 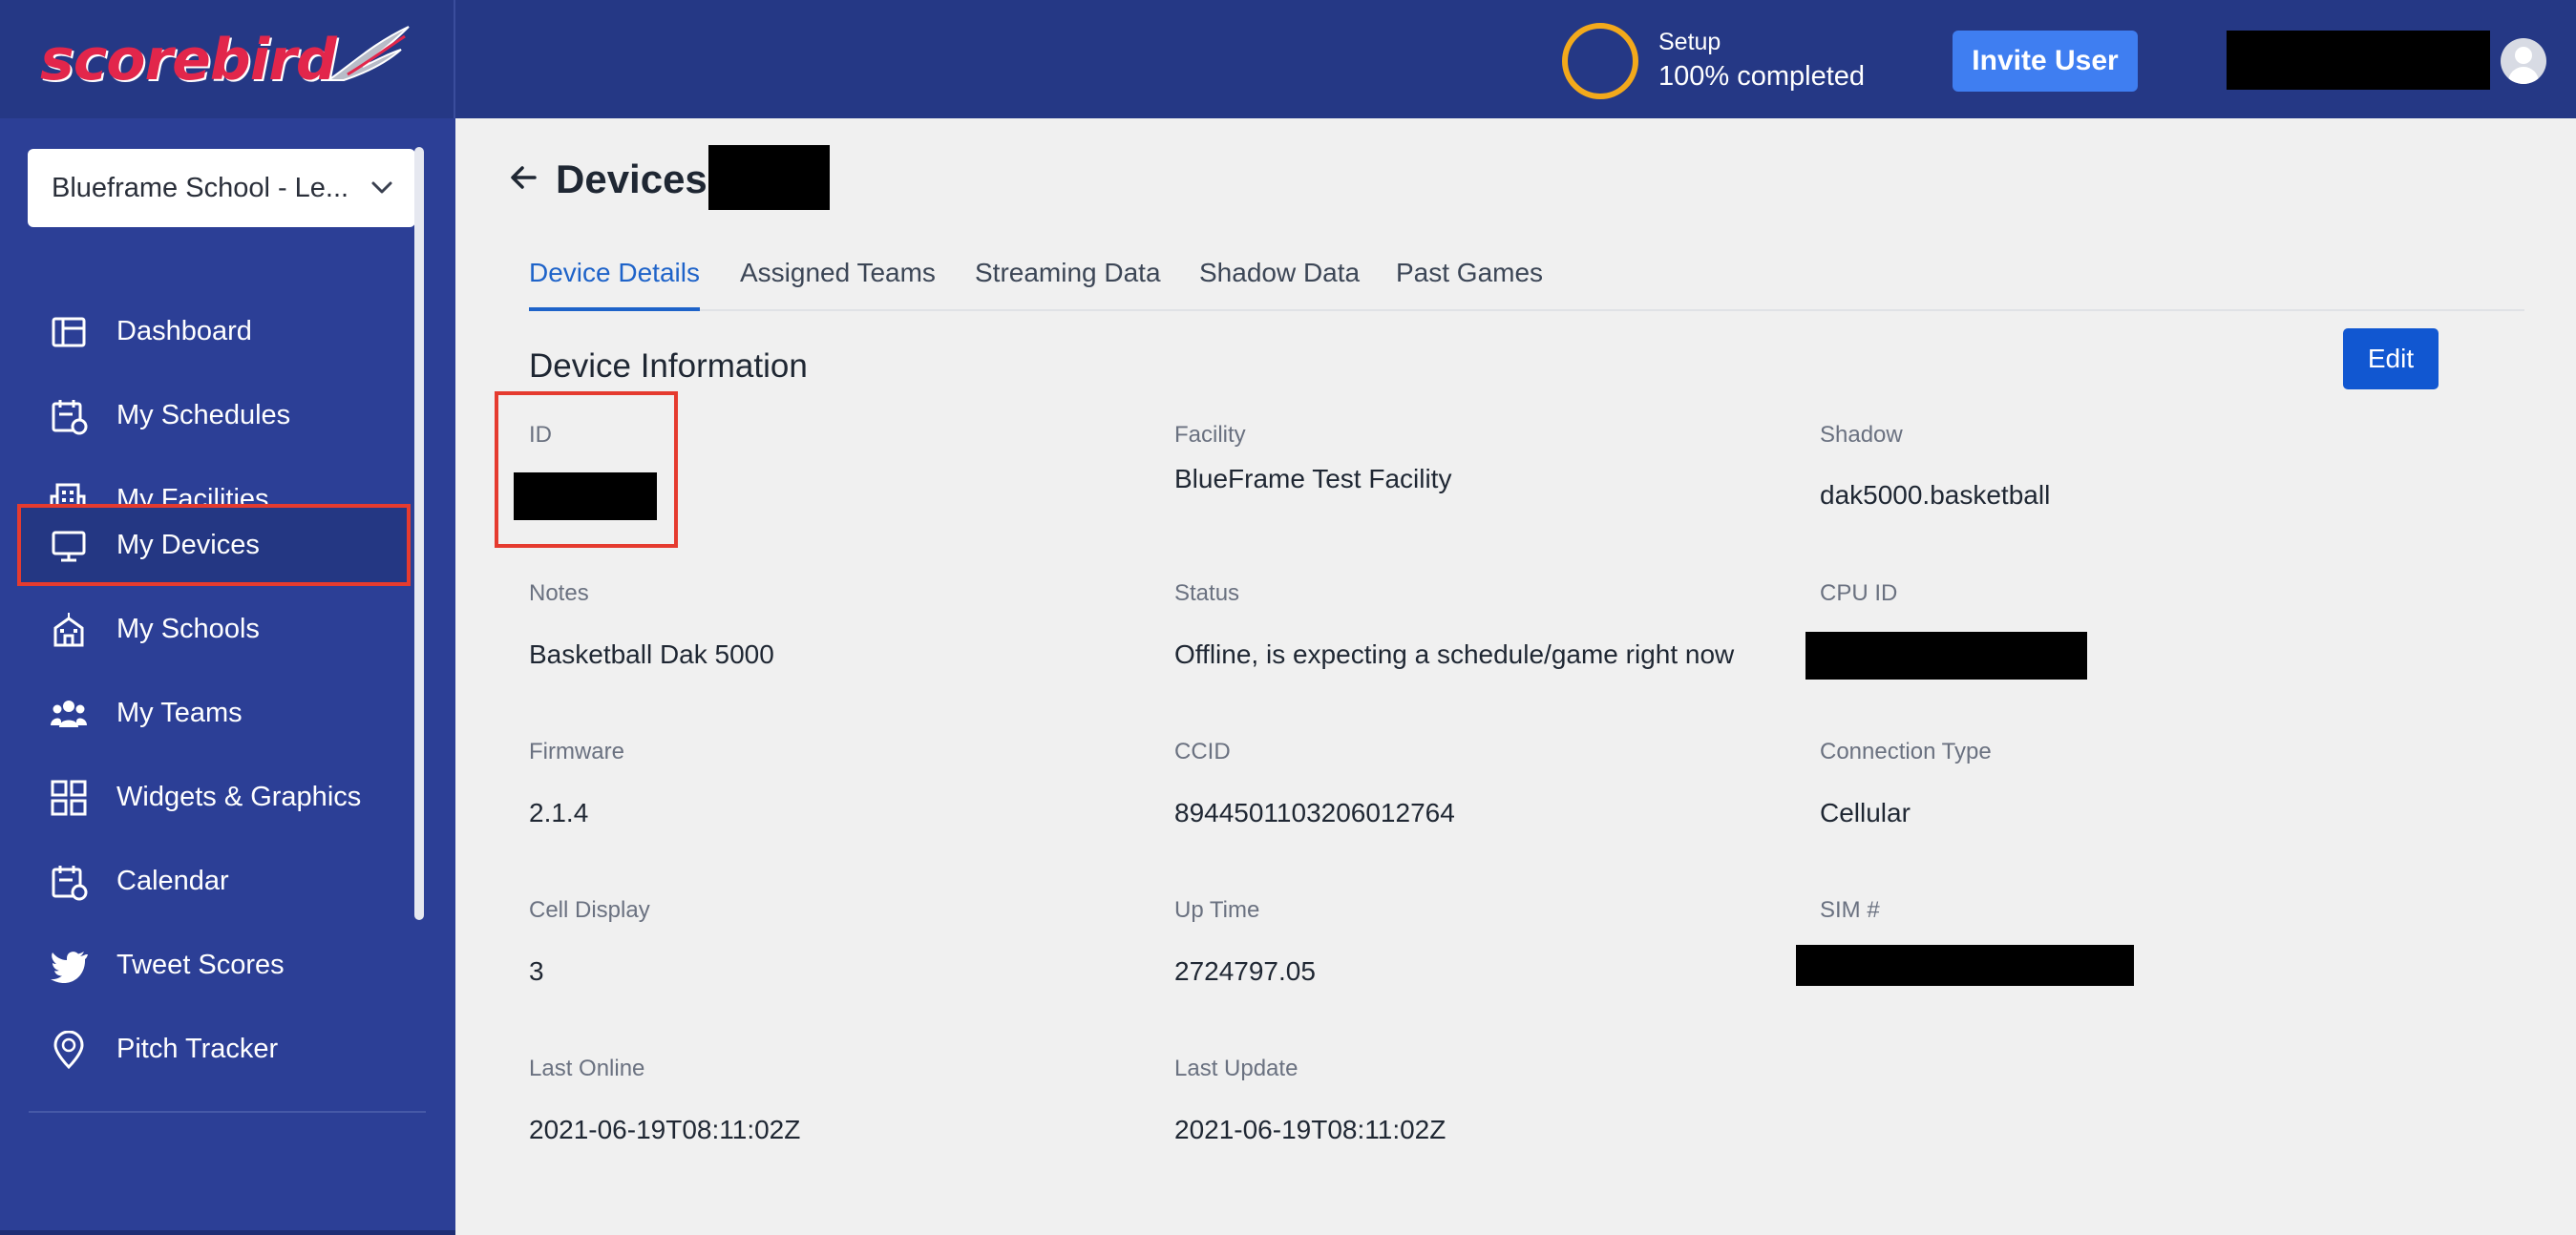 What do you see at coordinates (188, 544) in the screenshot?
I see `sidebar-item-label: My Devices` at bounding box center [188, 544].